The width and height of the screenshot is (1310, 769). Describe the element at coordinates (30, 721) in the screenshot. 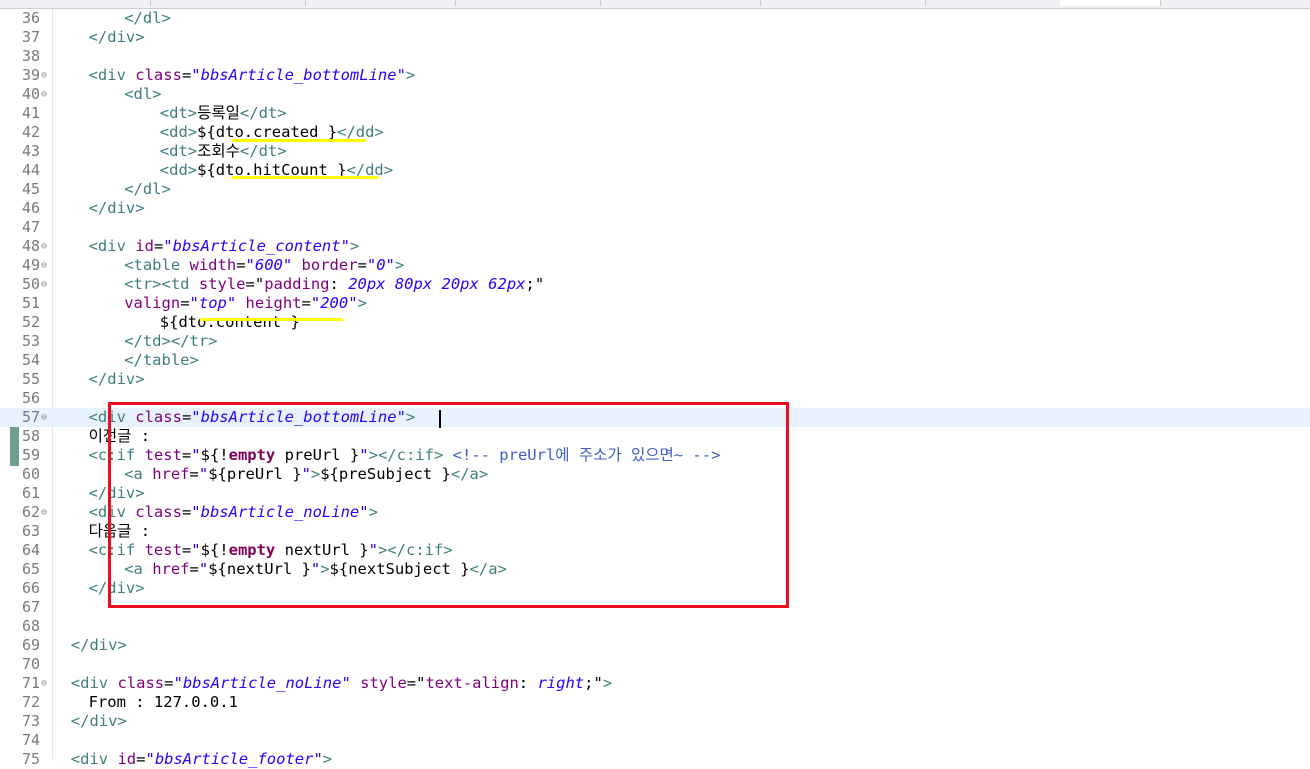

I see `line-number: 73` at that location.